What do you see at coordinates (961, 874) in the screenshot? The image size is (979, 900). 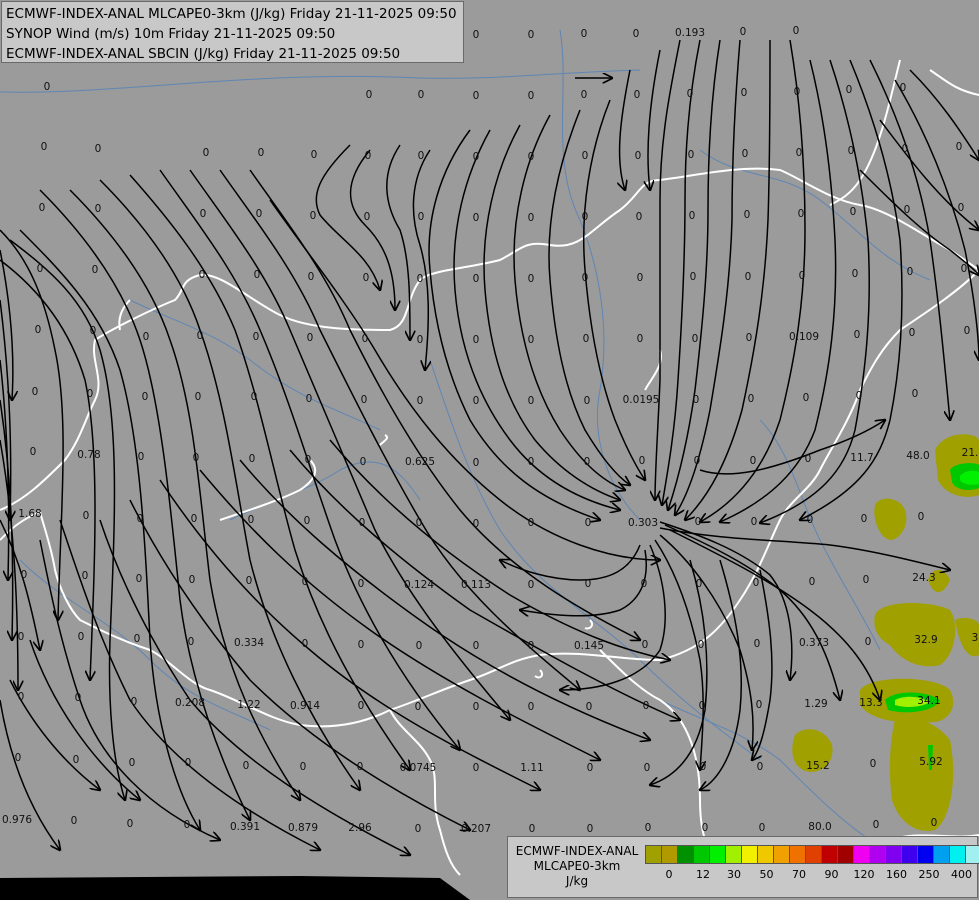 I see `legend-tick-label: 400` at bounding box center [961, 874].